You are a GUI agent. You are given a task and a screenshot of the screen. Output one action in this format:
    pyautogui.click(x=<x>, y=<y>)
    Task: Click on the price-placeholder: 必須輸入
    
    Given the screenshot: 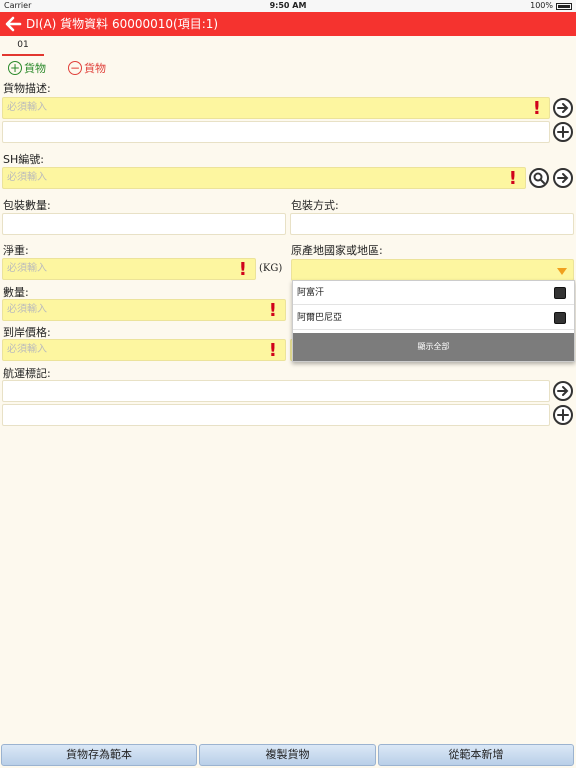 What is the action you would take?
    pyautogui.click(x=27, y=349)
    